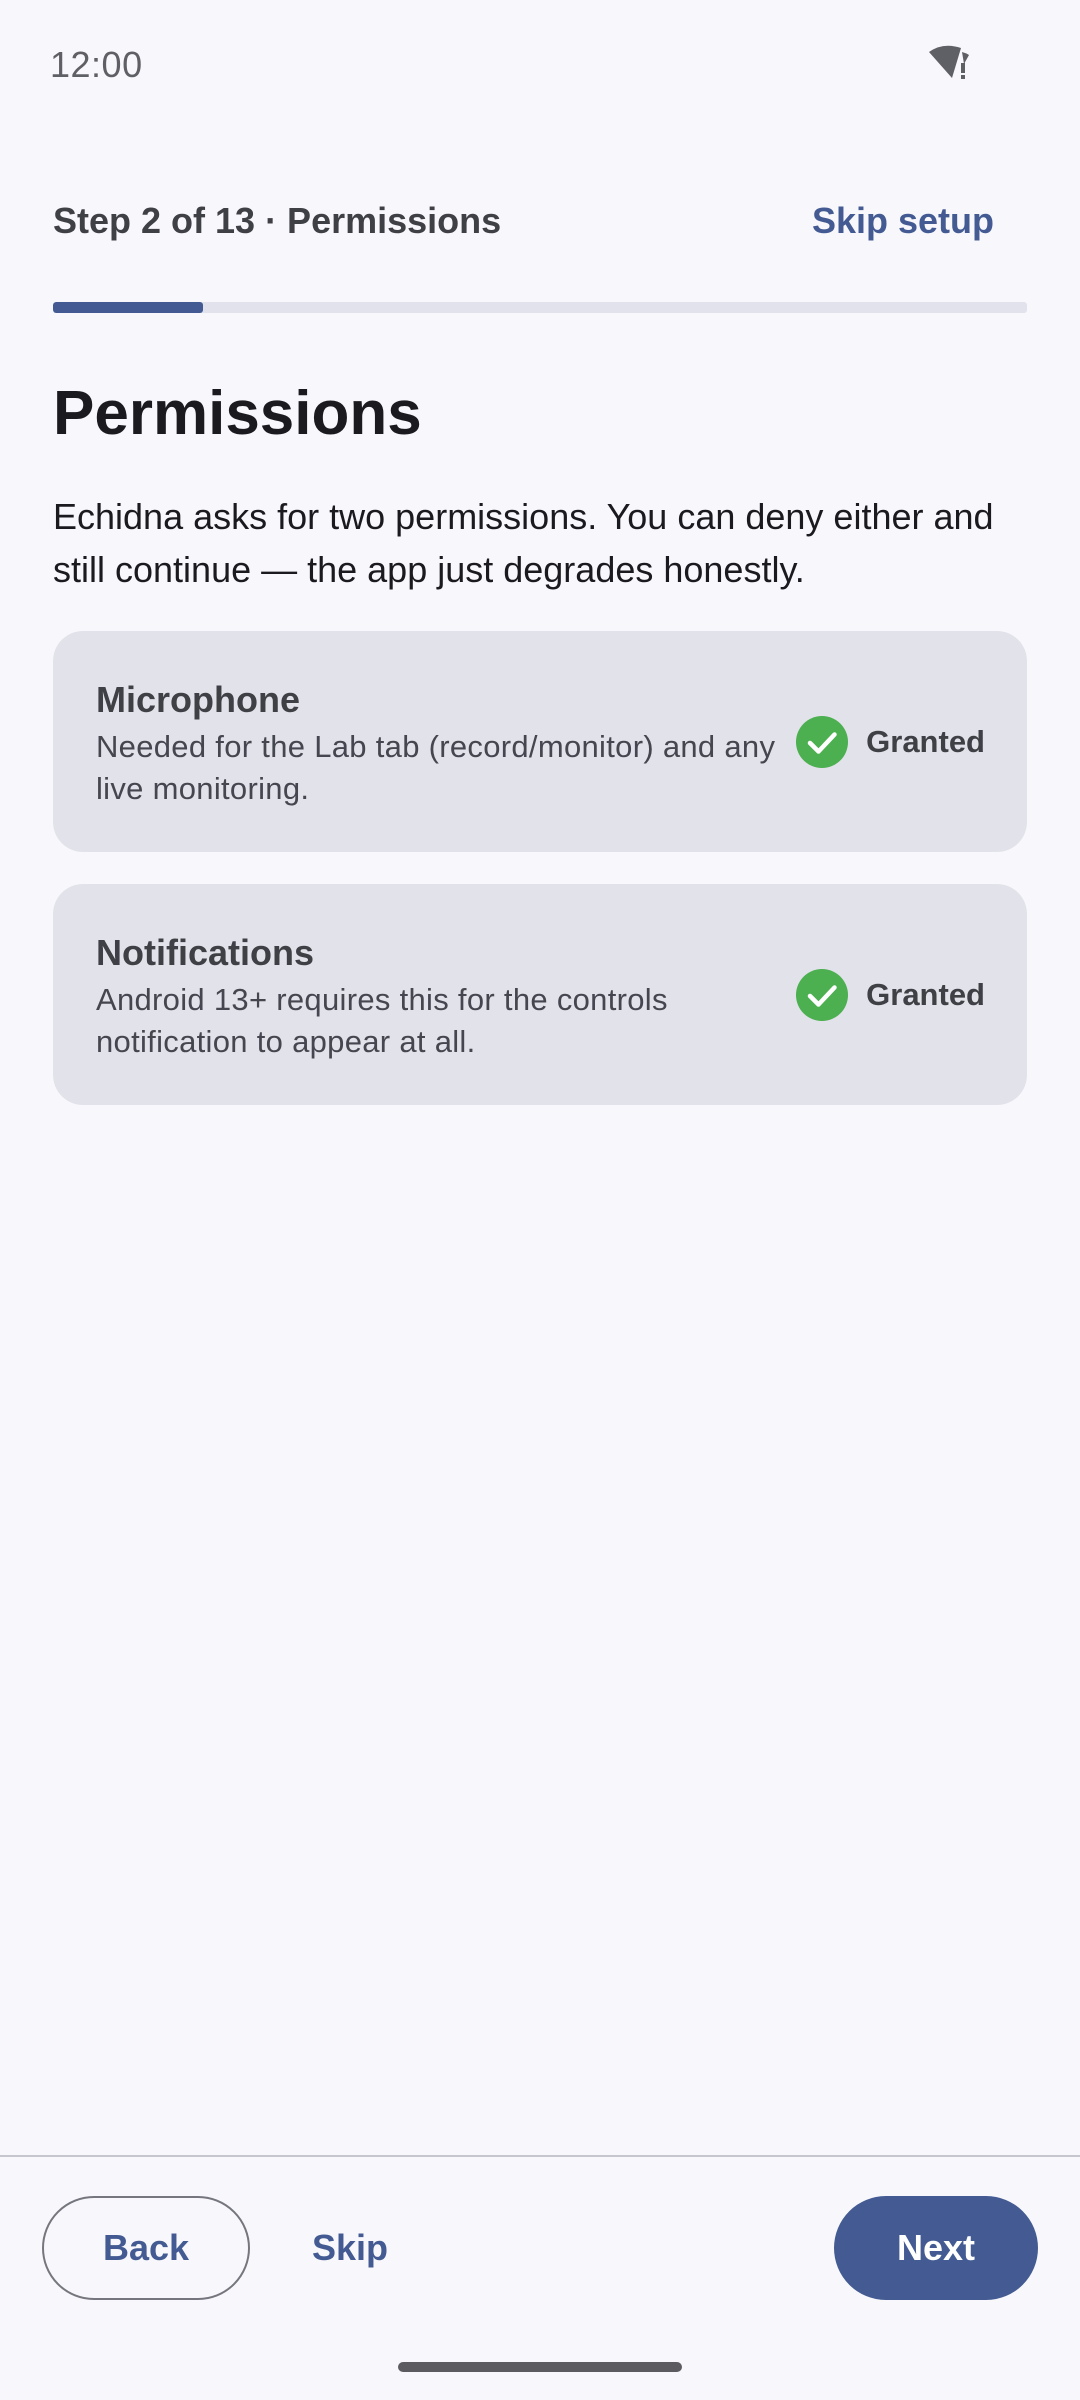  What do you see at coordinates (237, 413) in the screenshot?
I see `page-title: Permissions` at bounding box center [237, 413].